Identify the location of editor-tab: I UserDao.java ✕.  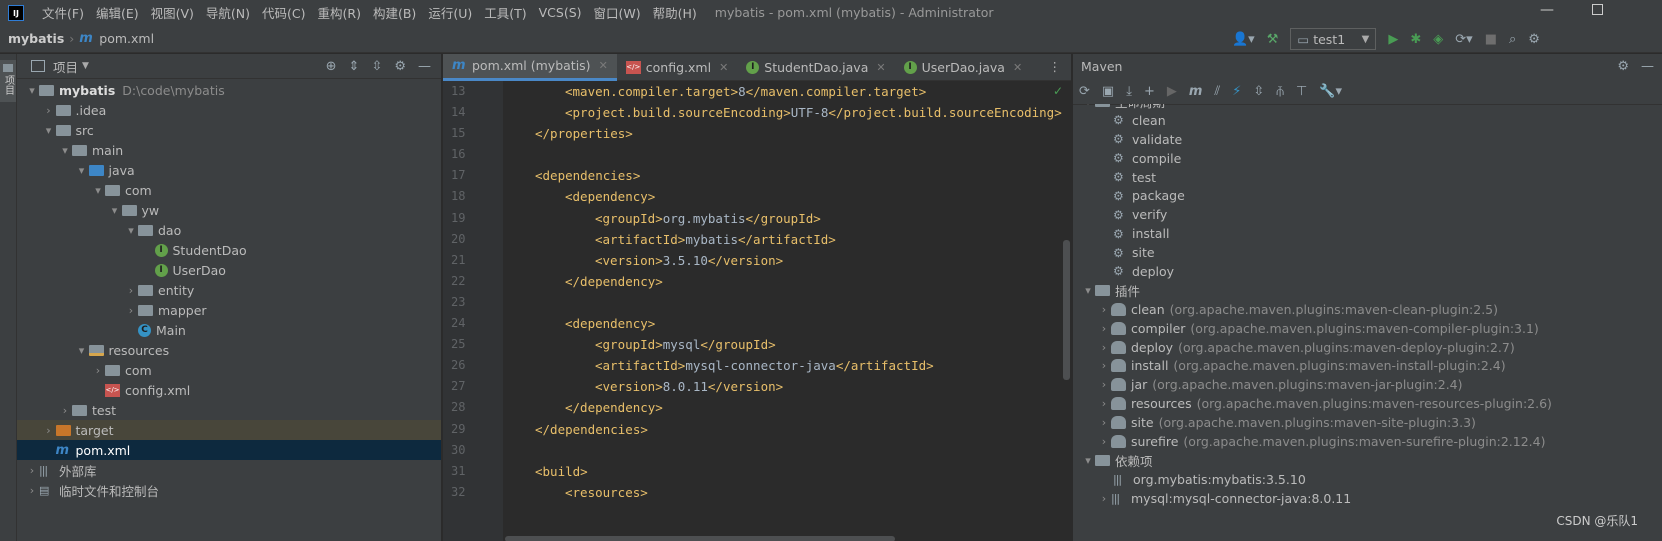
(963, 67).